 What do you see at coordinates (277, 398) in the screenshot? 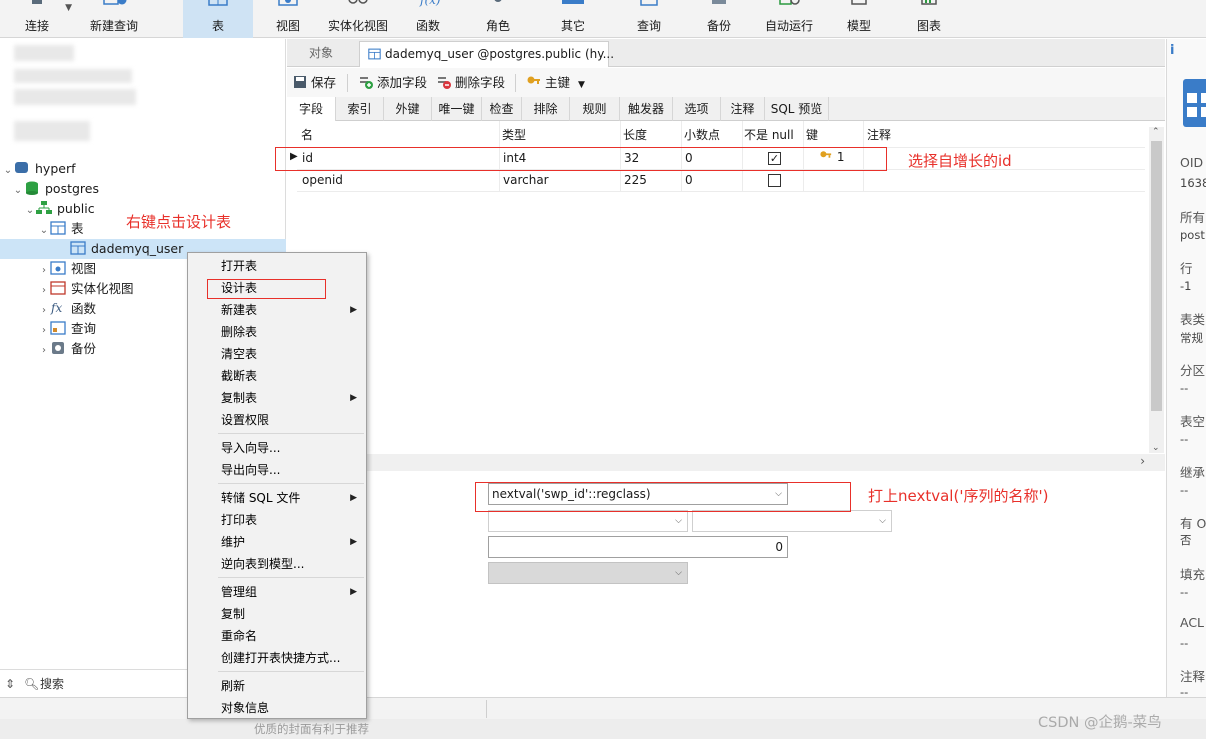
I see `menu-item-duplicate-table: 复制表 ▶` at bounding box center [277, 398].